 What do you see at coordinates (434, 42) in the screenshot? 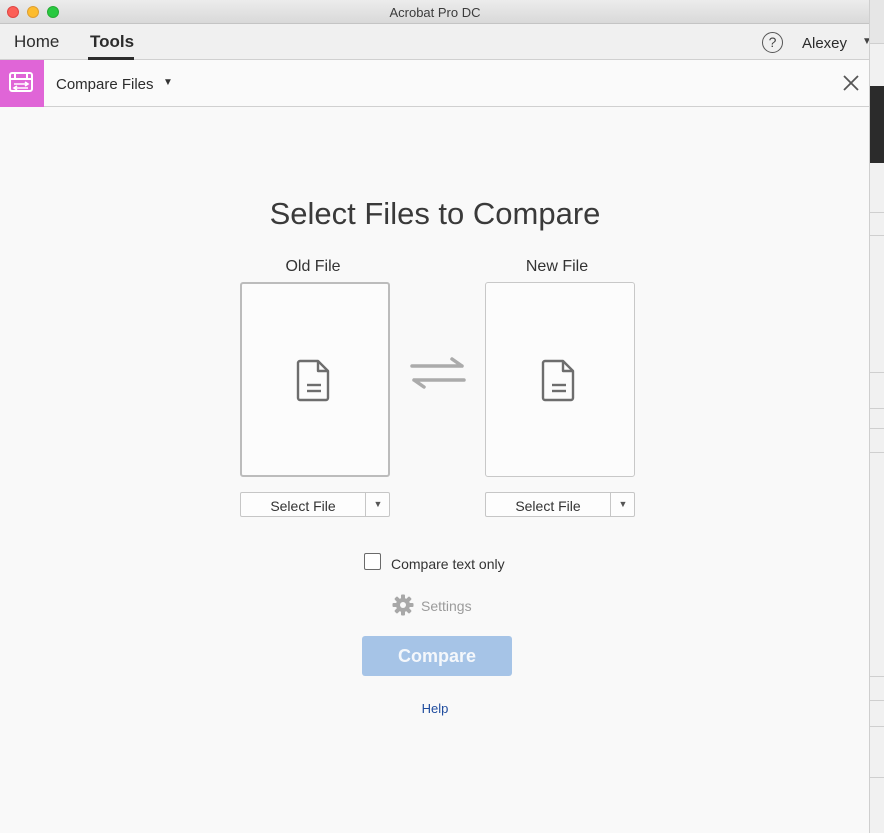
I see `top-nav: Home Tools` at bounding box center [434, 42].